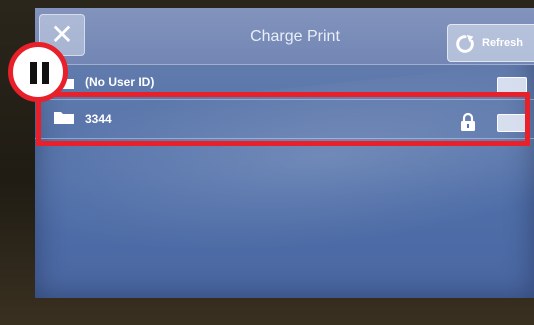 The image size is (534, 325). Describe the element at coordinates (120, 82) in the screenshot. I see `list-item-label: (No User ID)` at that location.